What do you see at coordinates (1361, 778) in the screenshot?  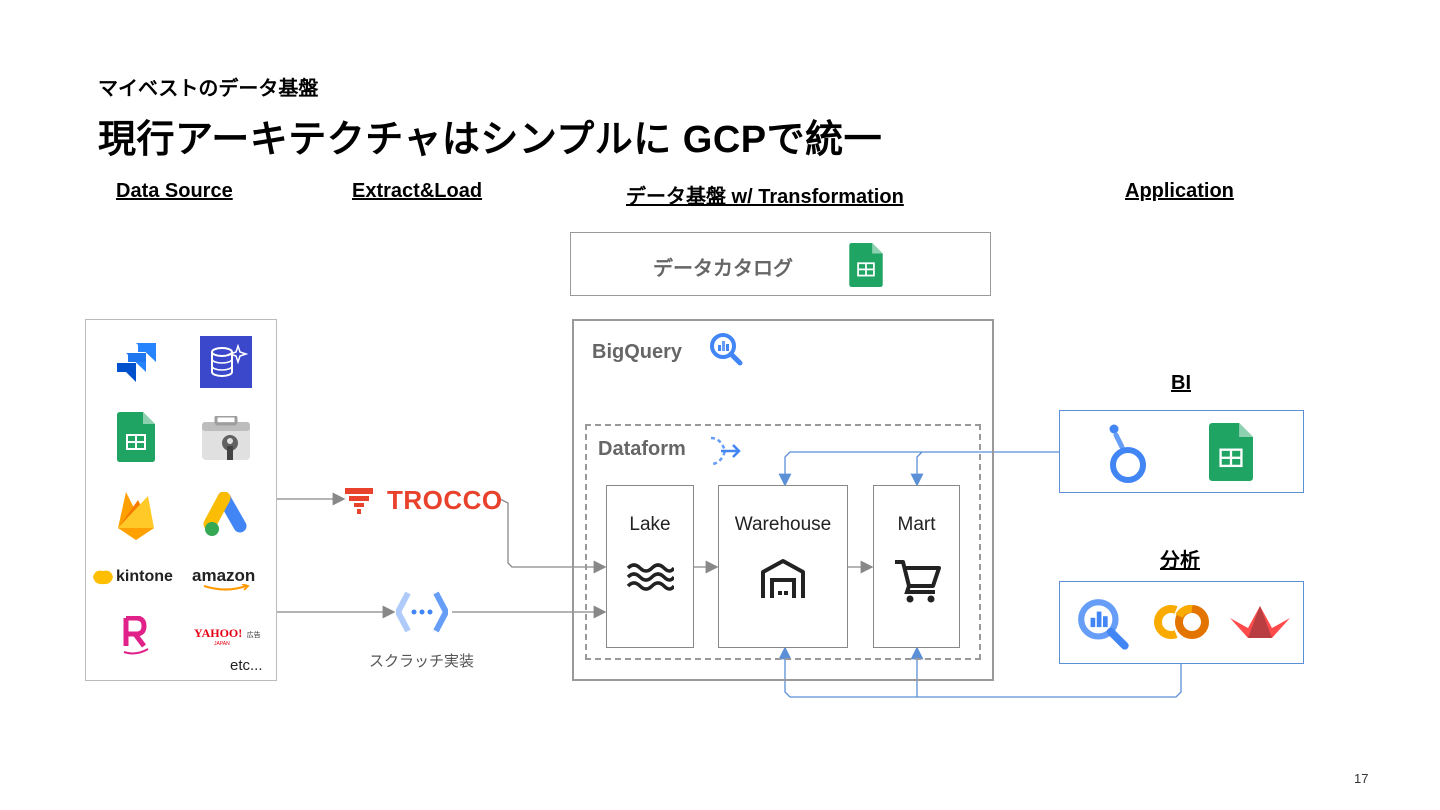 I see `page-number: 17` at bounding box center [1361, 778].